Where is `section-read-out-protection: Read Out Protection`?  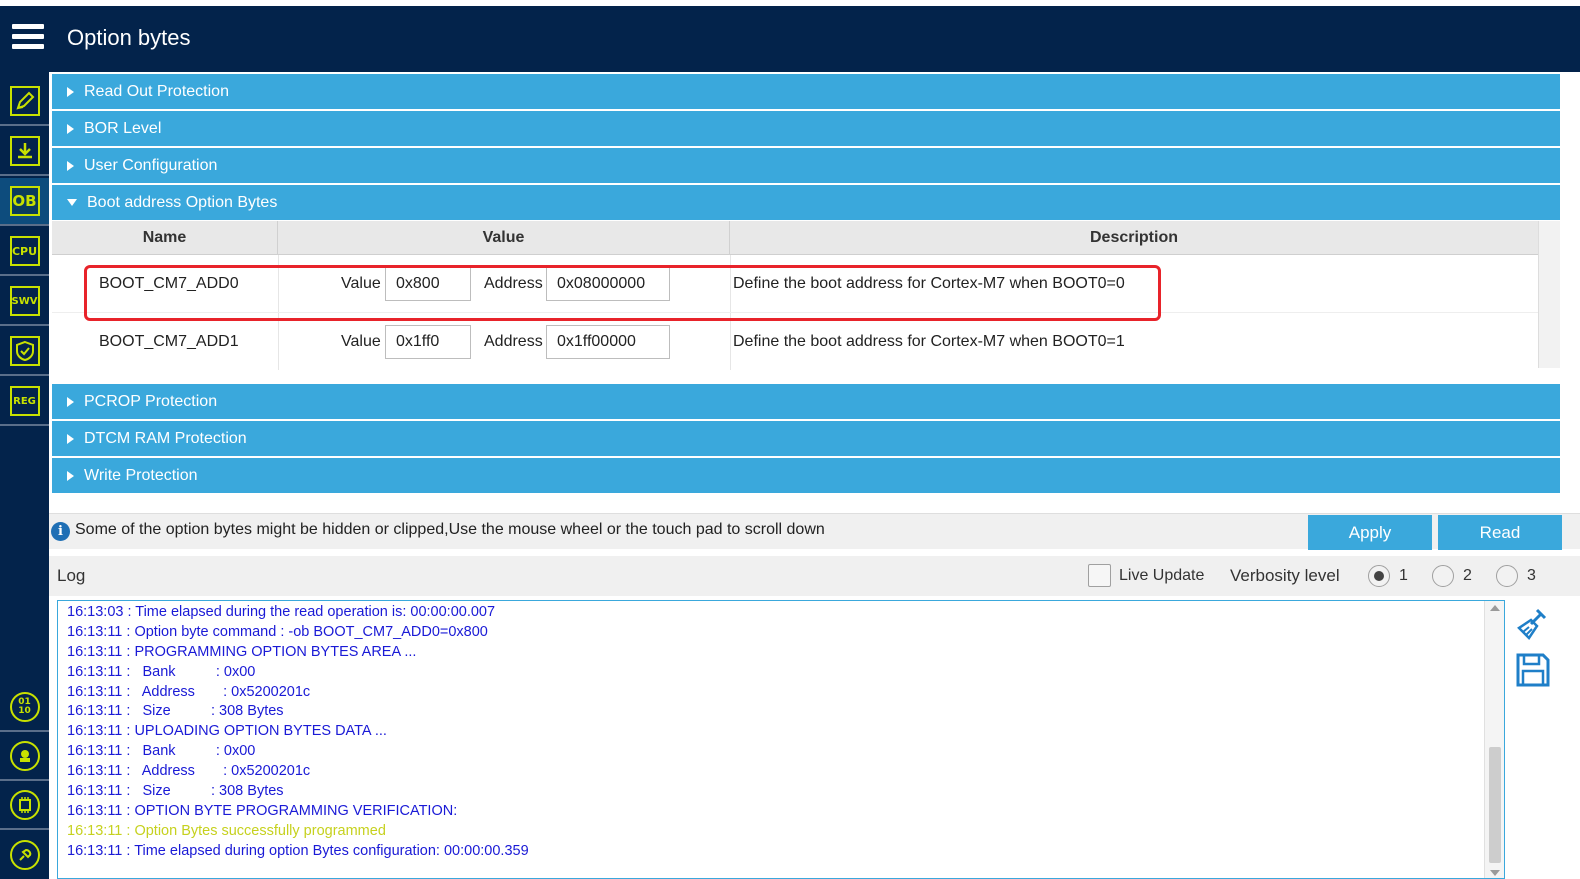 section-read-out-protection: Read Out Protection is located at coordinates (806, 91).